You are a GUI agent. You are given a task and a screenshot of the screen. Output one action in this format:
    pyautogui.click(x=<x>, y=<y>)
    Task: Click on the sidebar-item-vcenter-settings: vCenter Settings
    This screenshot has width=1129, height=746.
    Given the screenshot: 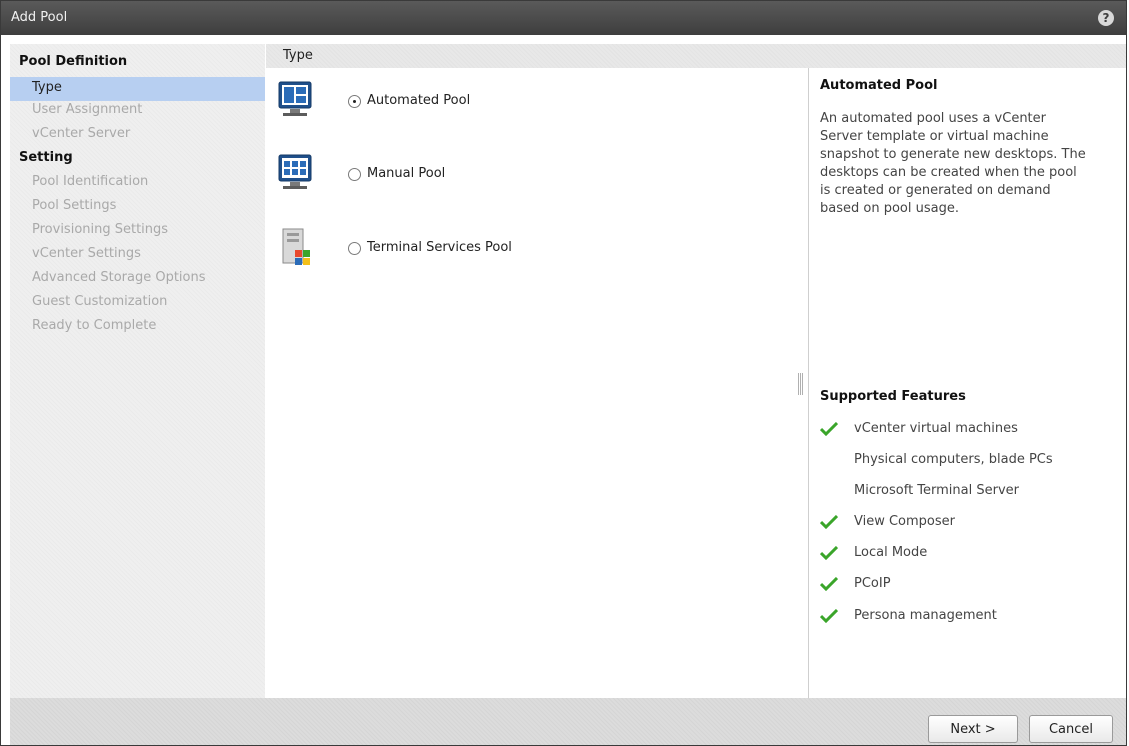 What is the action you would take?
    pyautogui.click(x=86, y=253)
    